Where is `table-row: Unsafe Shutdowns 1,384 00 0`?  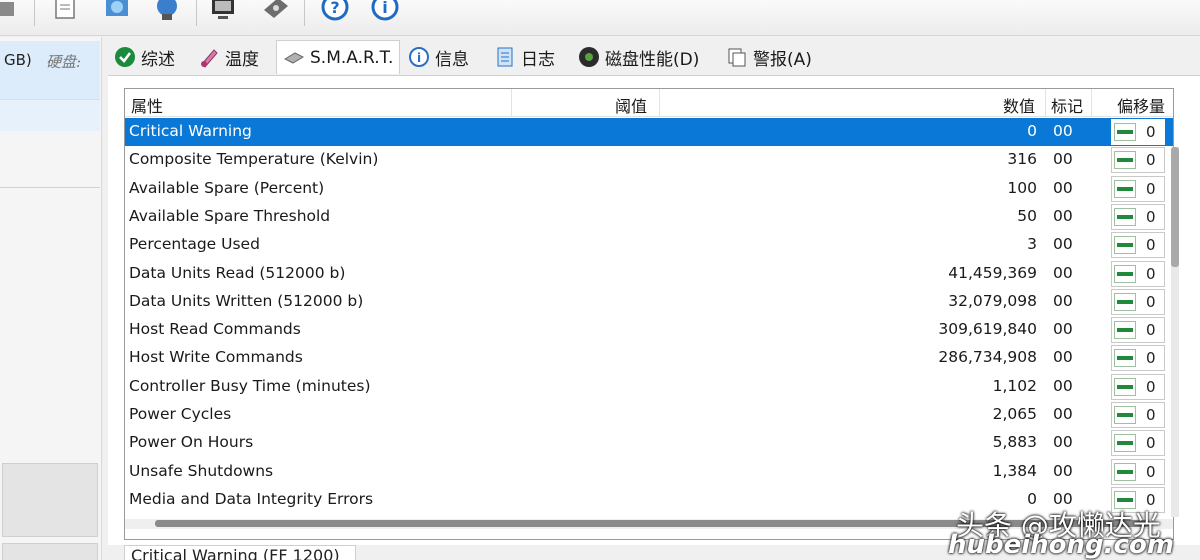
table-row: Unsafe Shutdowns 1,384 00 0 is located at coordinates (649, 472).